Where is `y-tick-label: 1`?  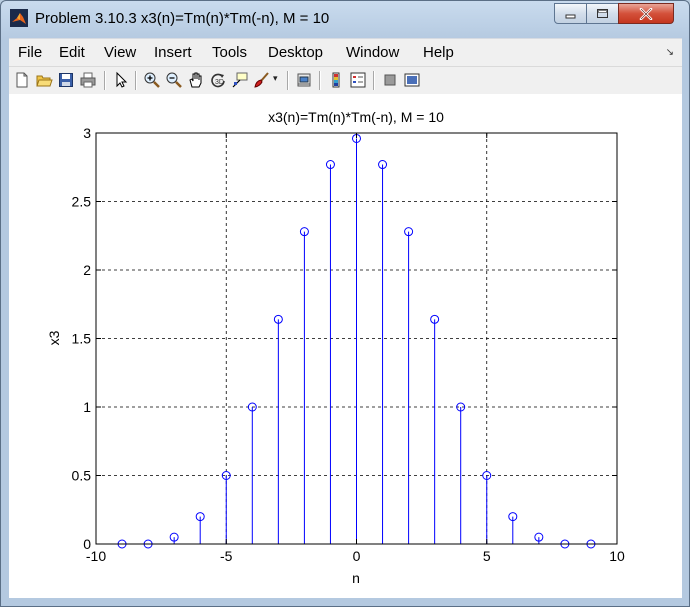
y-tick-label: 1 is located at coordinates (87, 407).